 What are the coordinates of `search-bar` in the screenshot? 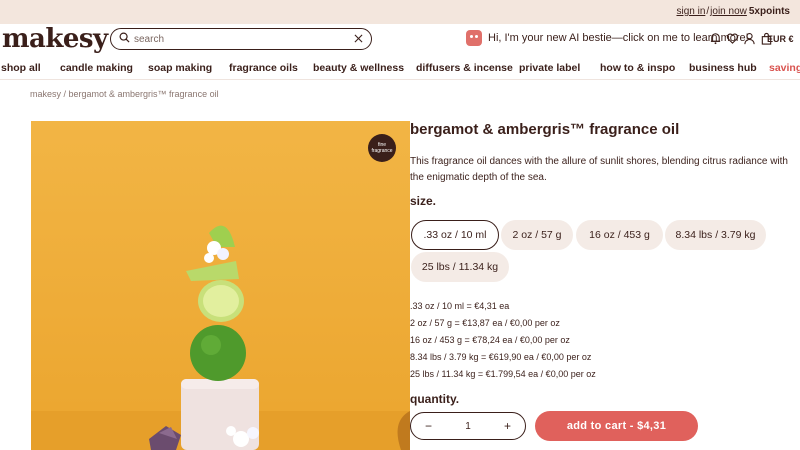 It's located at (241, 39).